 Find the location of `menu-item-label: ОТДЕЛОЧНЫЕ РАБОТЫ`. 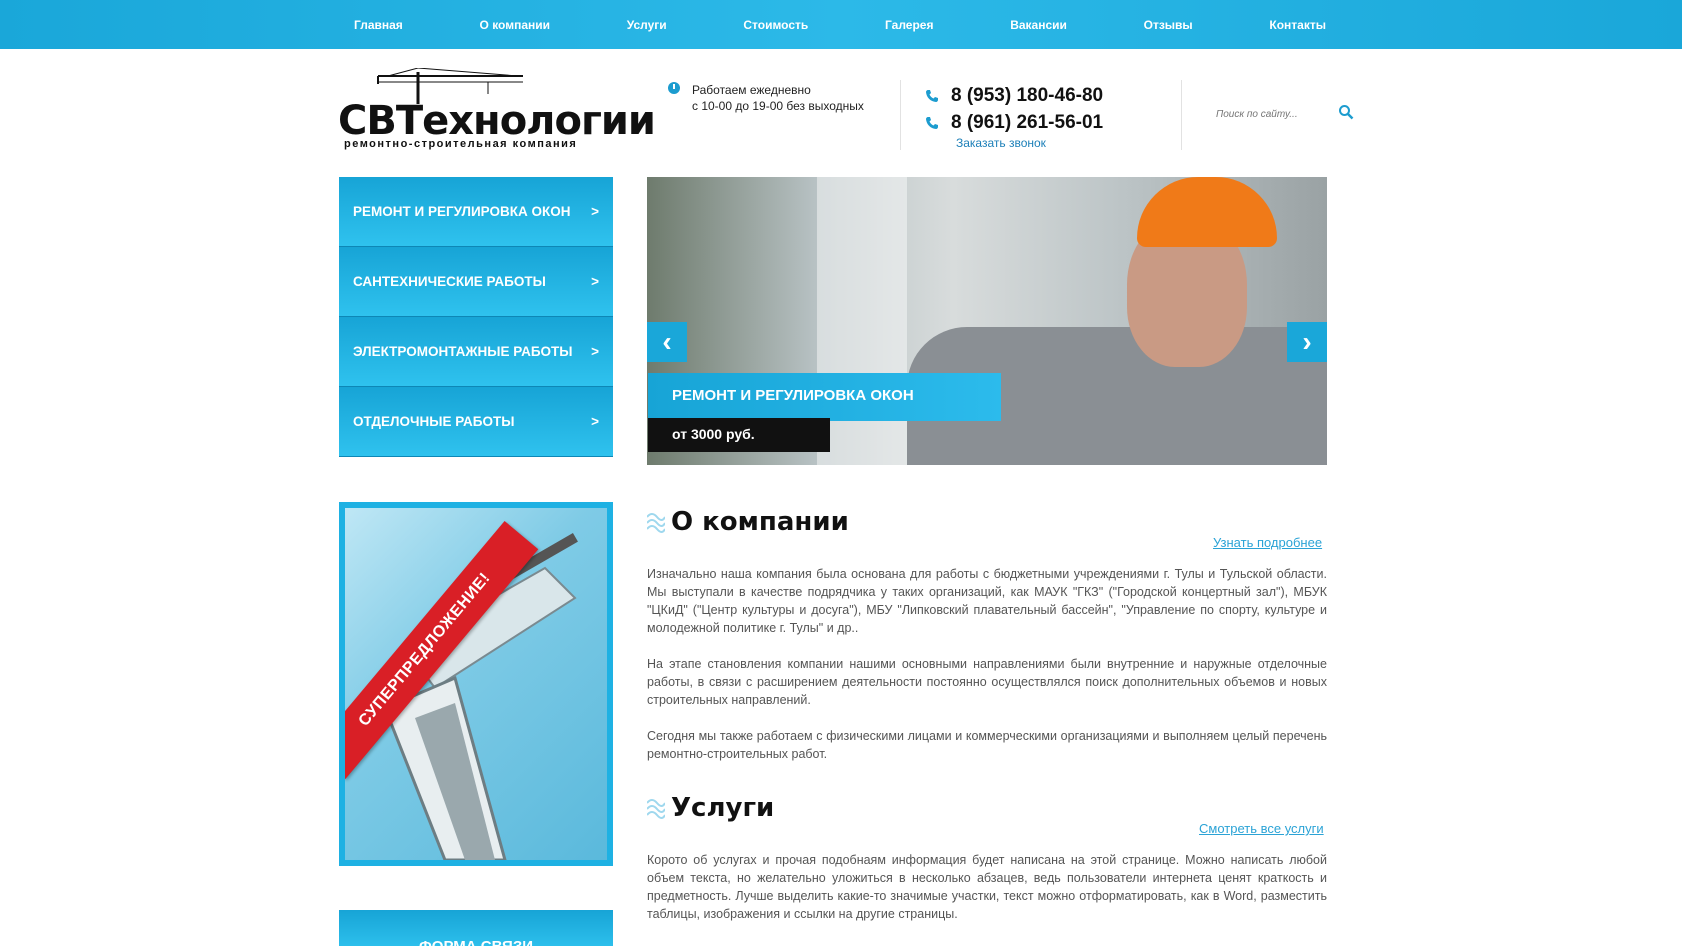

menu-item-label: ОТДЕЛОЧНЫЕ РАБОТЫ is located at coordinates (434, 421).